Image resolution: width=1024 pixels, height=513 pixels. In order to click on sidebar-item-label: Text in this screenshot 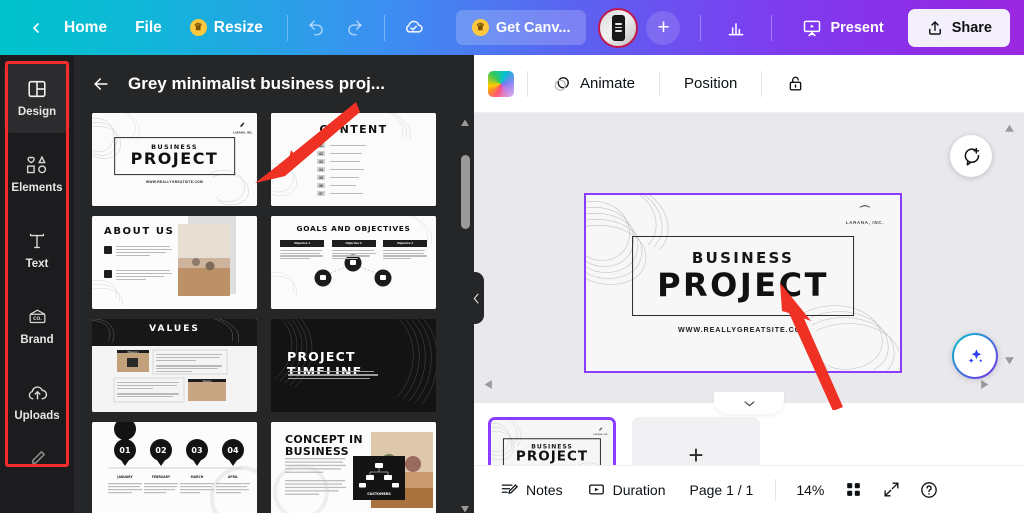, I will do `click(37, 263)`.